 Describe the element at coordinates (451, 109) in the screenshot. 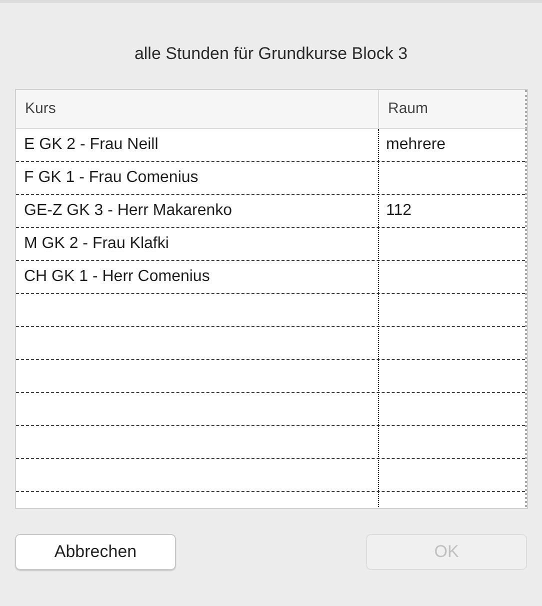

I see `column-header: Raum` at that location.